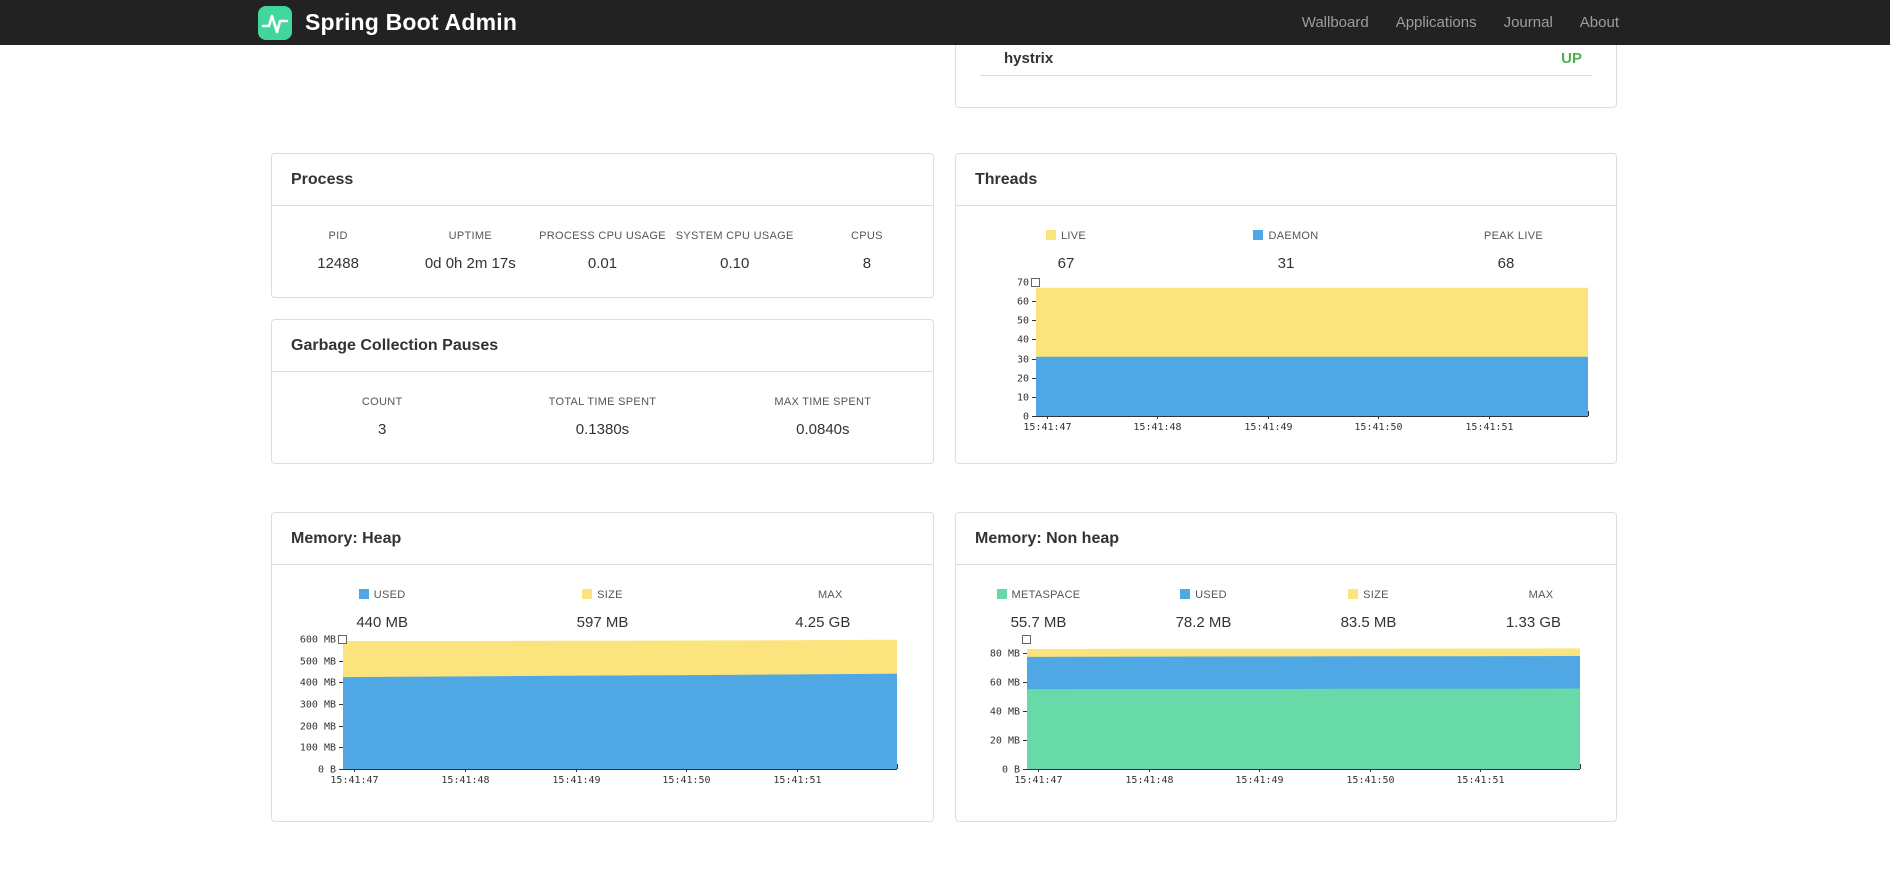 This screenshot has width=1890, height=892. I want to click on stat-label: CPUS, so click(867, 236).